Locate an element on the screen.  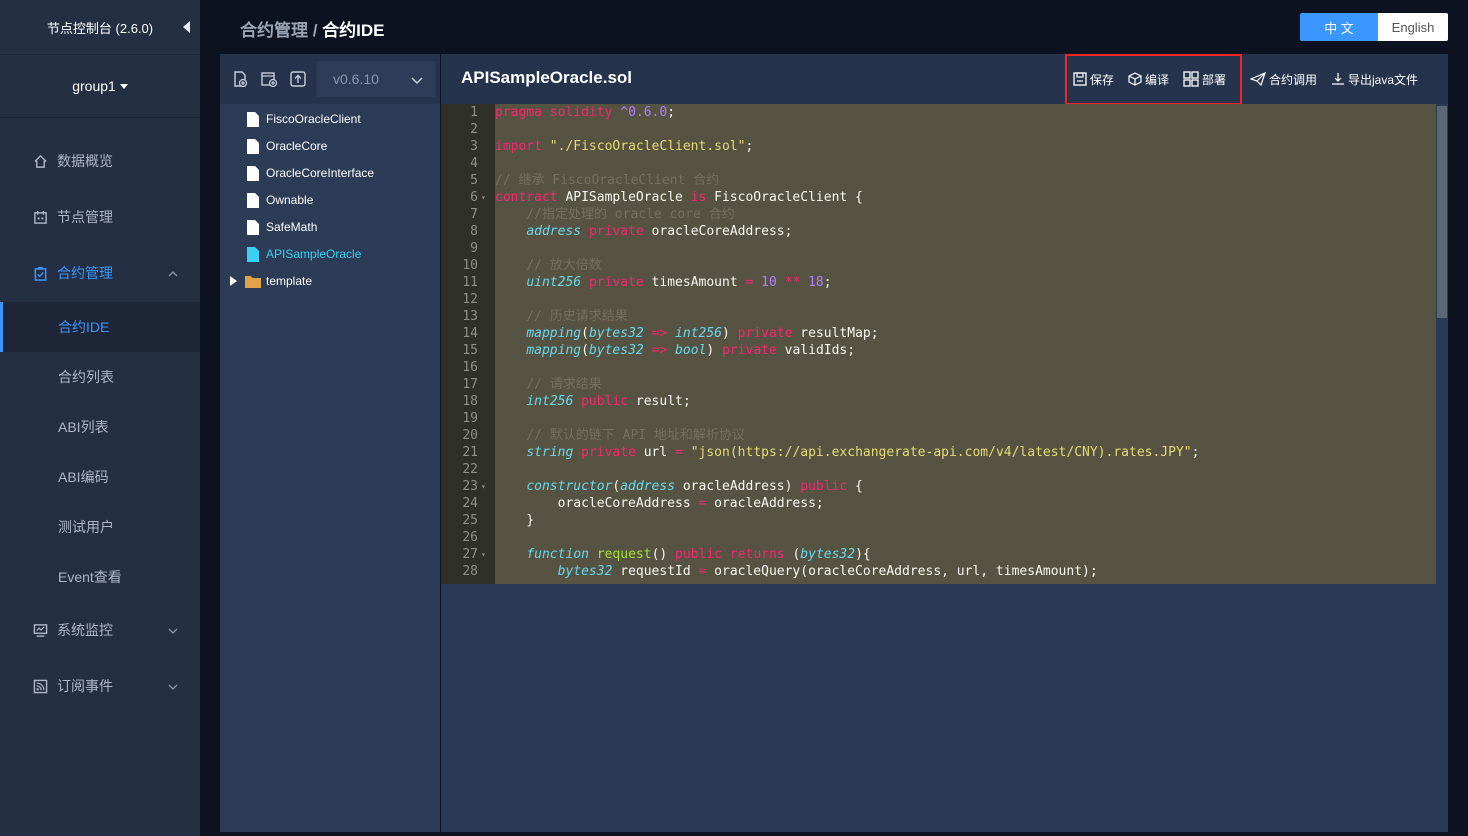
code-line: 7 //指定处理的 oracle core 合约 is located at coordinates (938, 214).